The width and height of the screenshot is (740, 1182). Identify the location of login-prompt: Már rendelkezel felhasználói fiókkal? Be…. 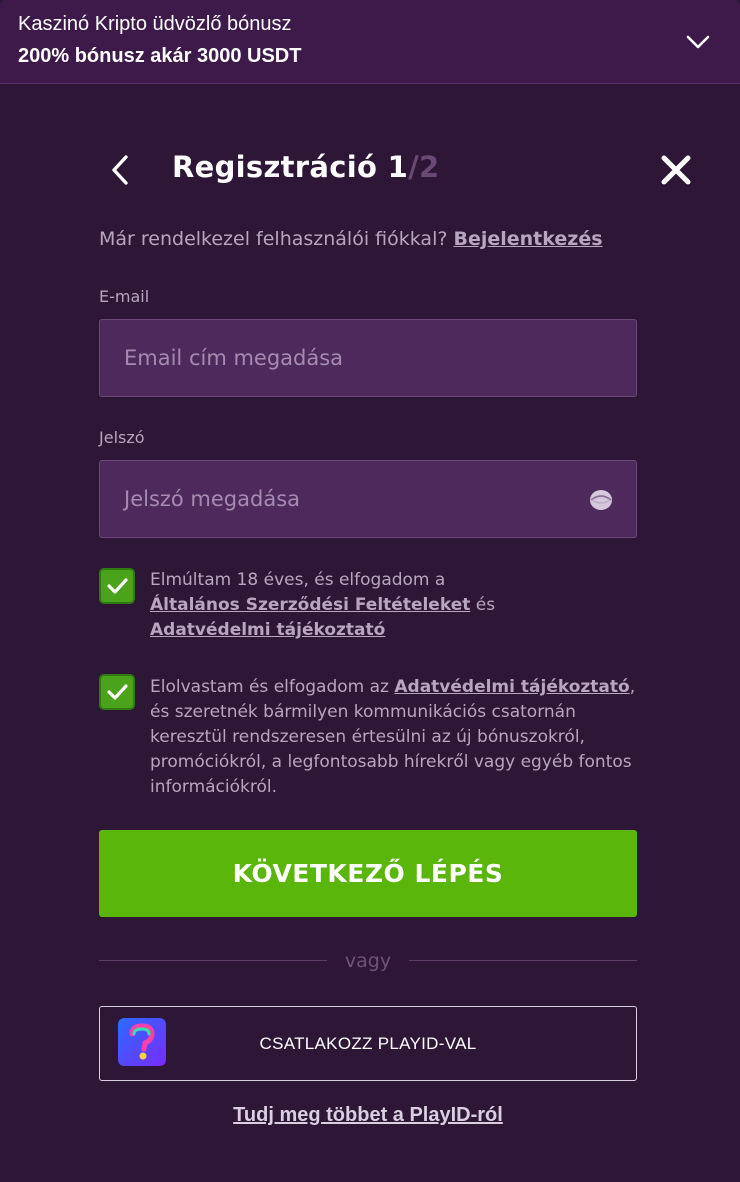
(351, 239).